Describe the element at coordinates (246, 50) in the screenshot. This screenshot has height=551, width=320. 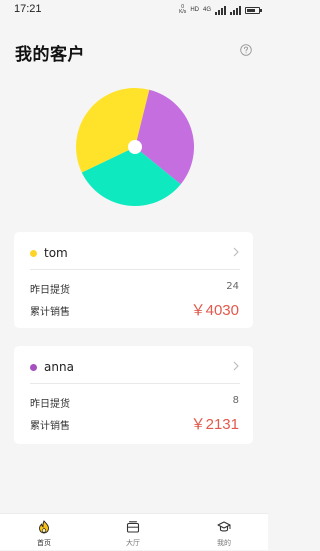
I see `question-circle-icon` at that location.